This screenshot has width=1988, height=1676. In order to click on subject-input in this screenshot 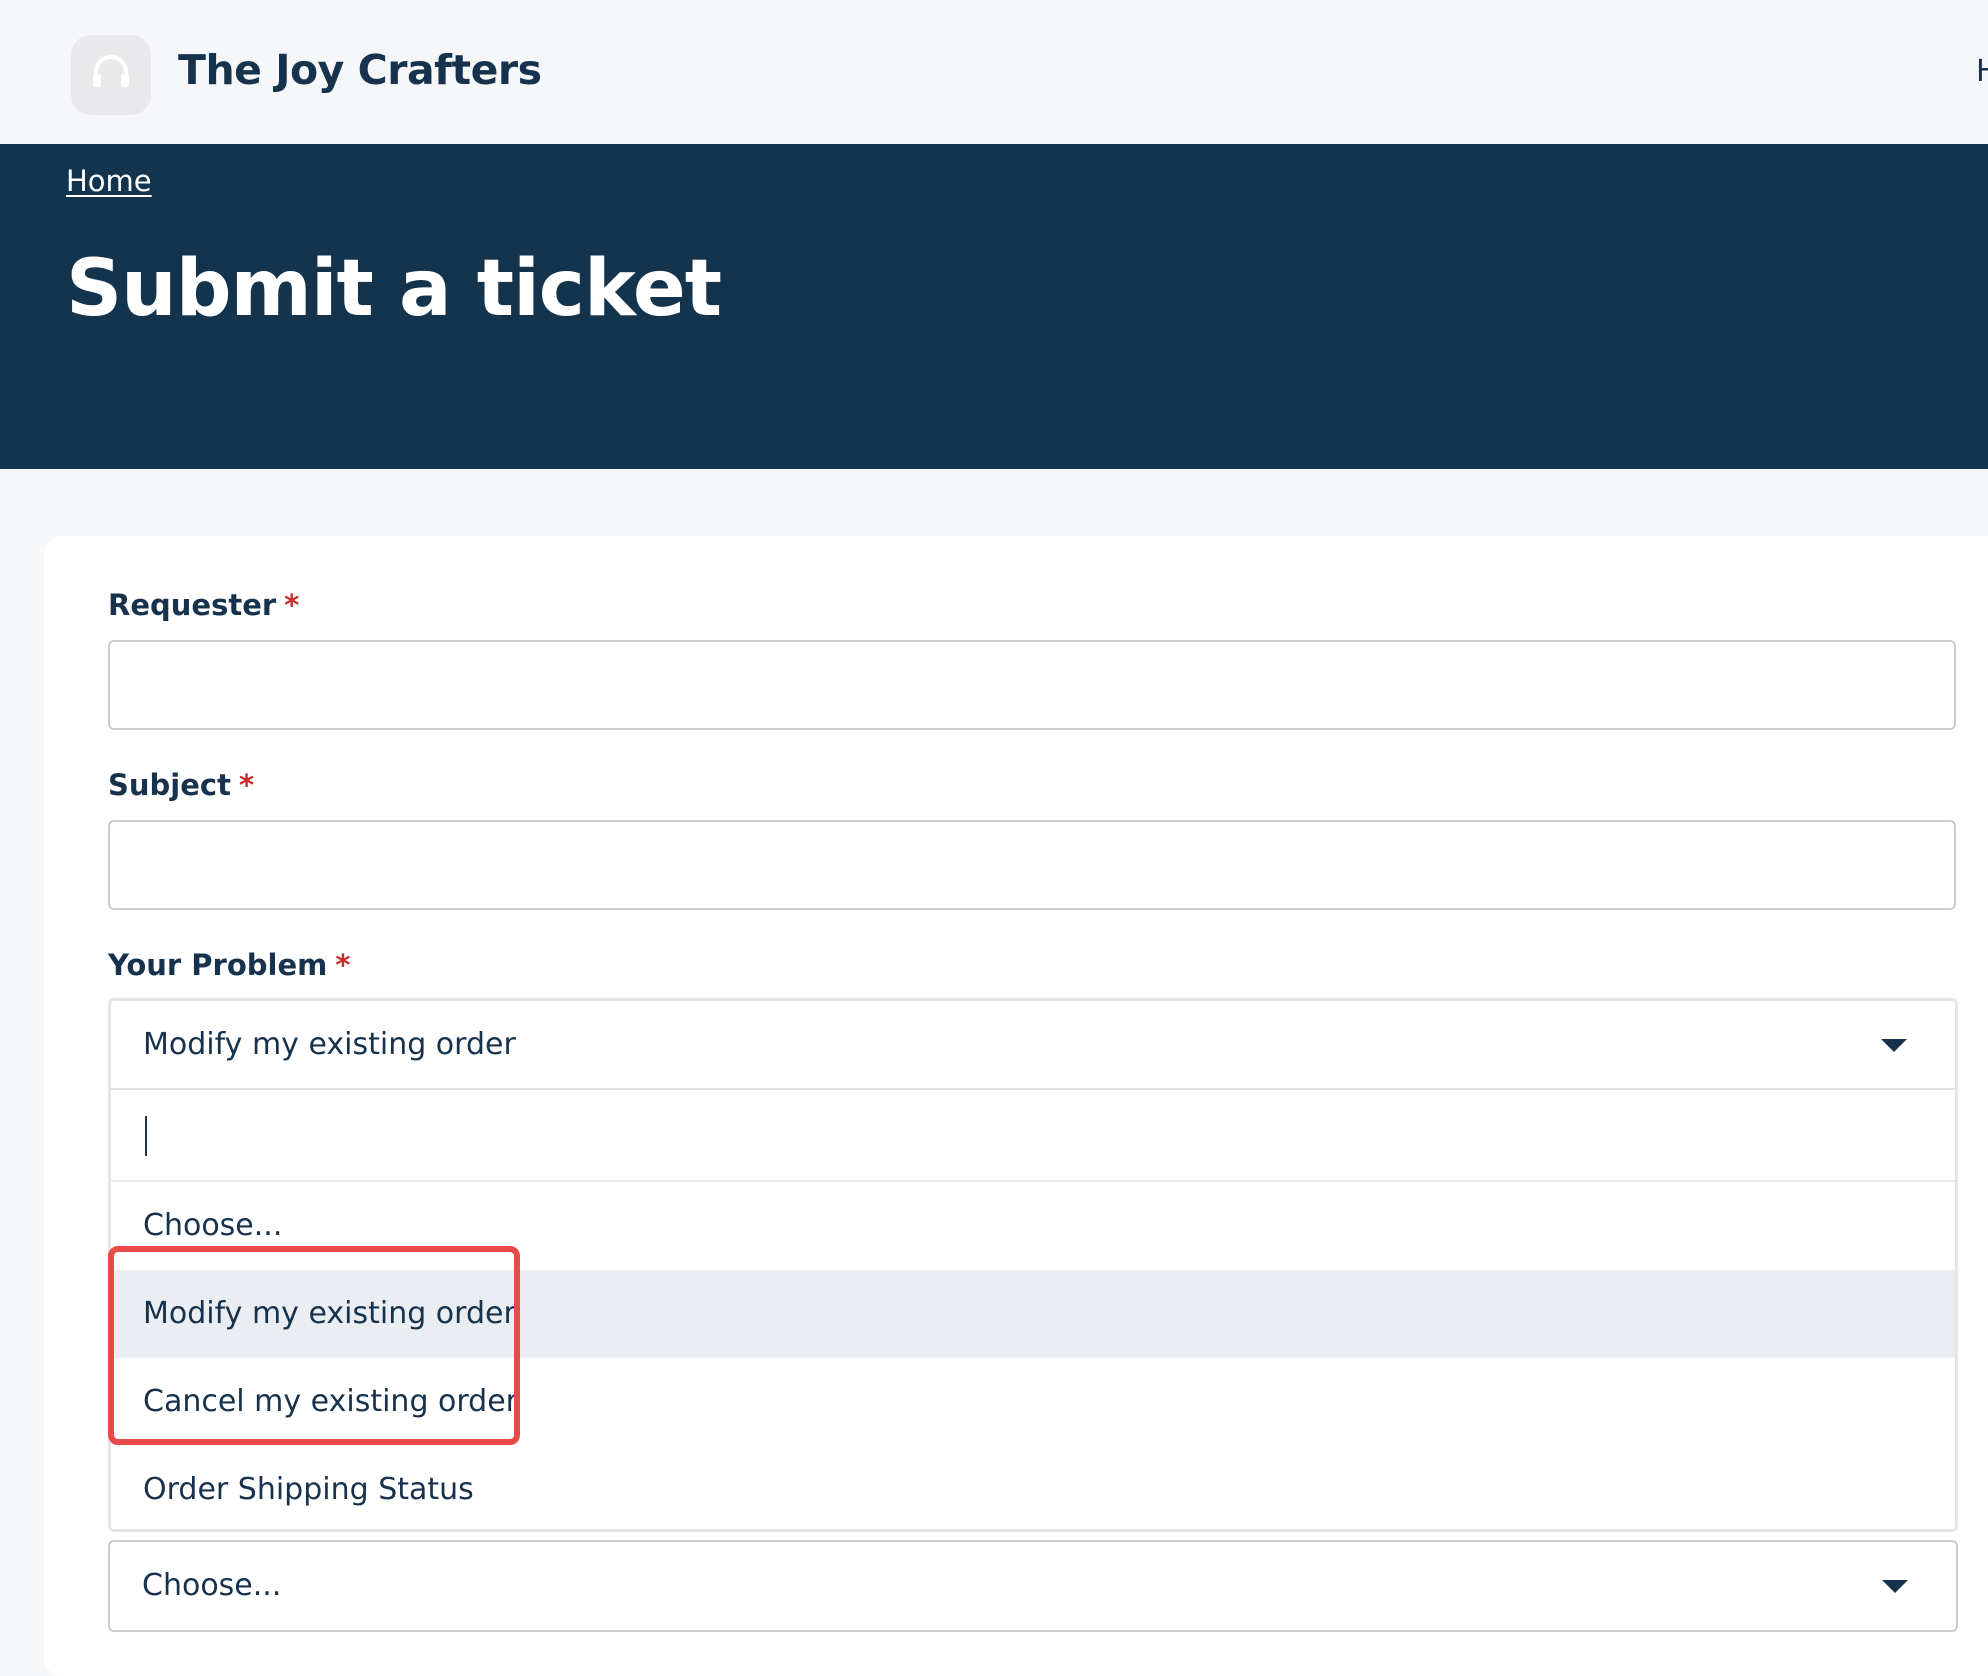, I will do `click(1032, 865)`.